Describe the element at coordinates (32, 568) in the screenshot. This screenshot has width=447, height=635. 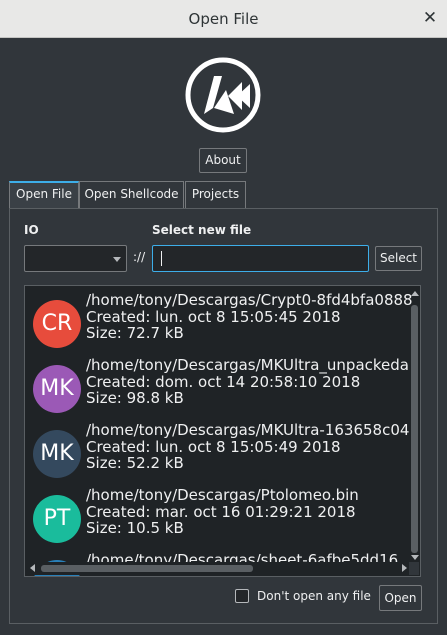
I see `scroll-left-icon` at that location.